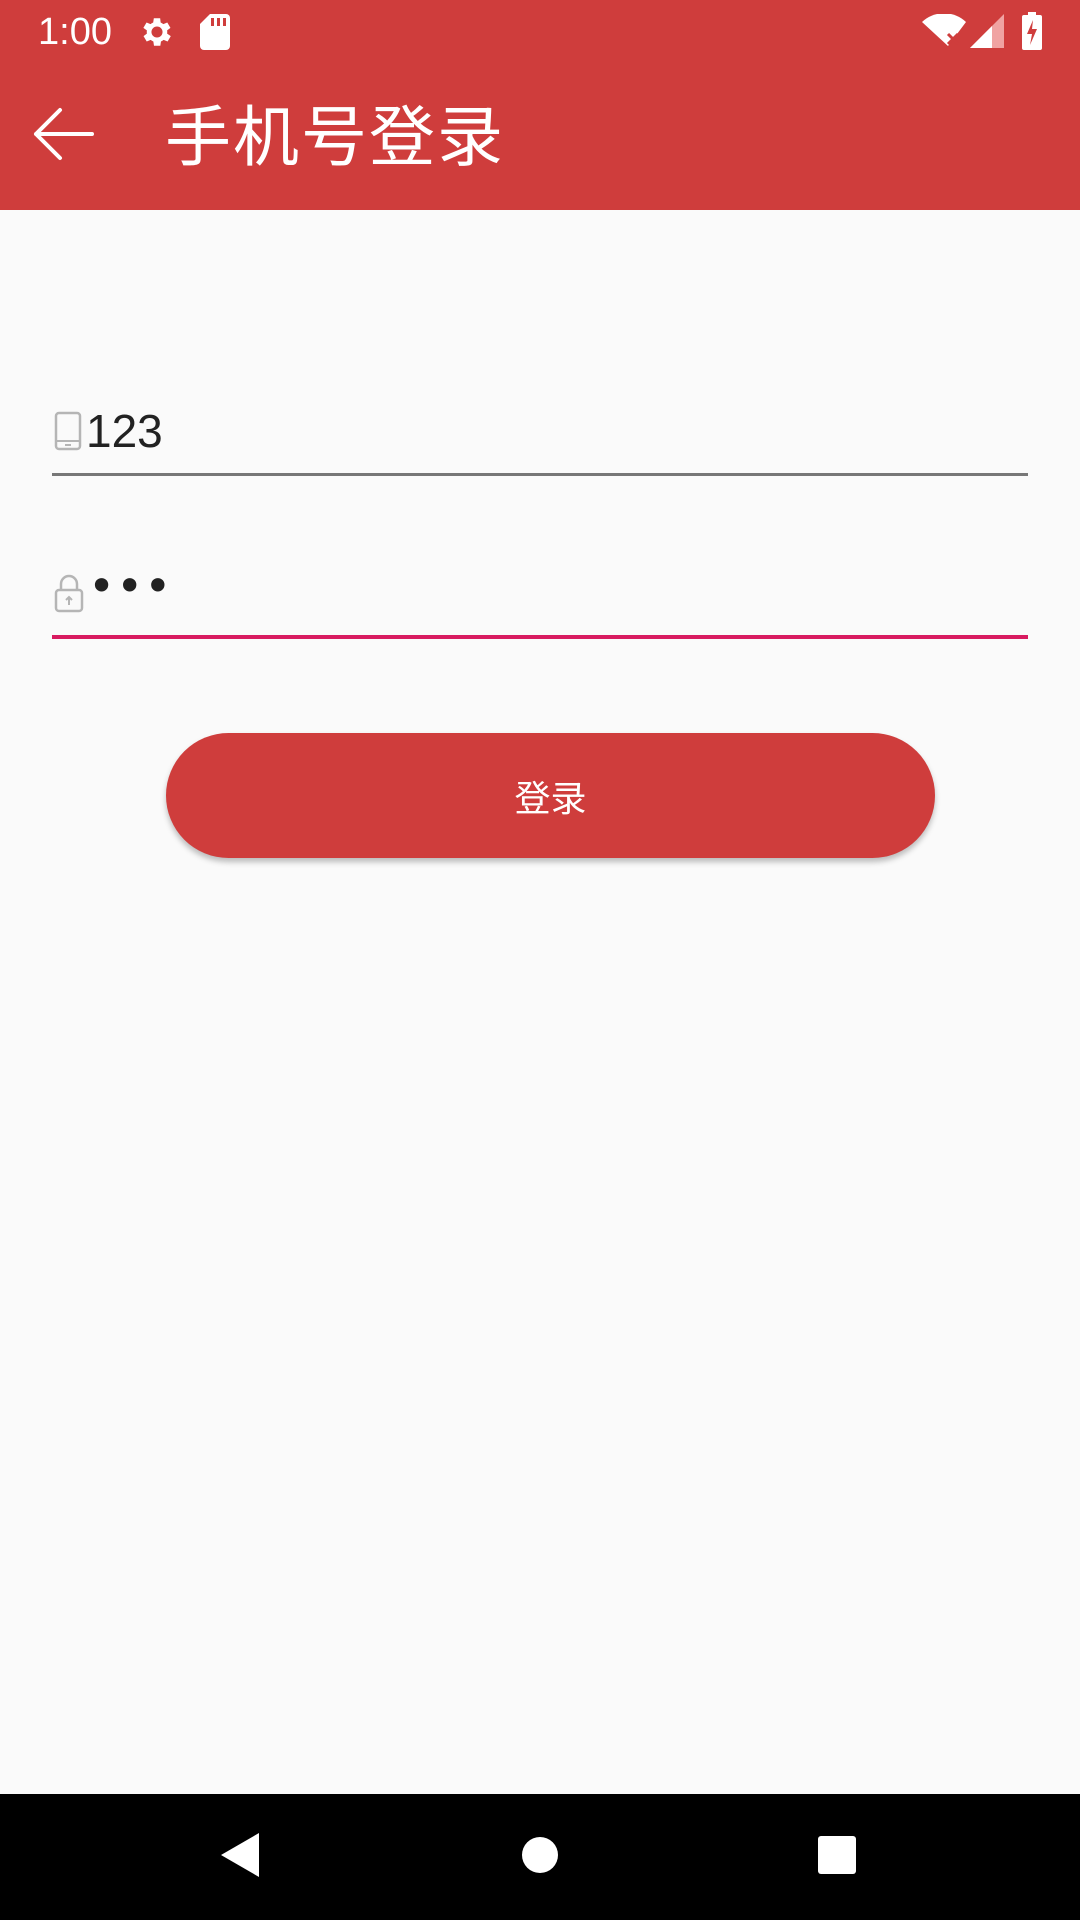  I want to click on back-button, so click(63, 136).